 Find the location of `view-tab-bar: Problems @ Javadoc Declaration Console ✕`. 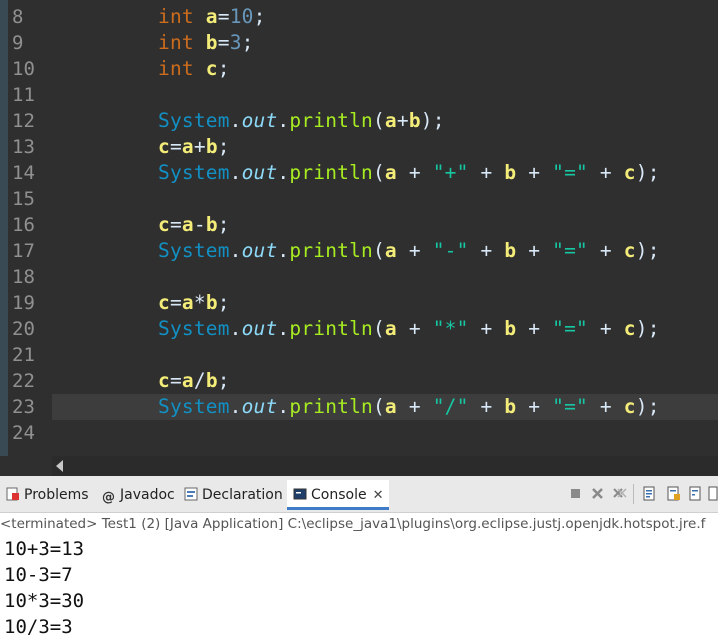

view-tab-bar: Problems @ Javadoc Declaration Console ✕ is located at coordinates (359, 494).